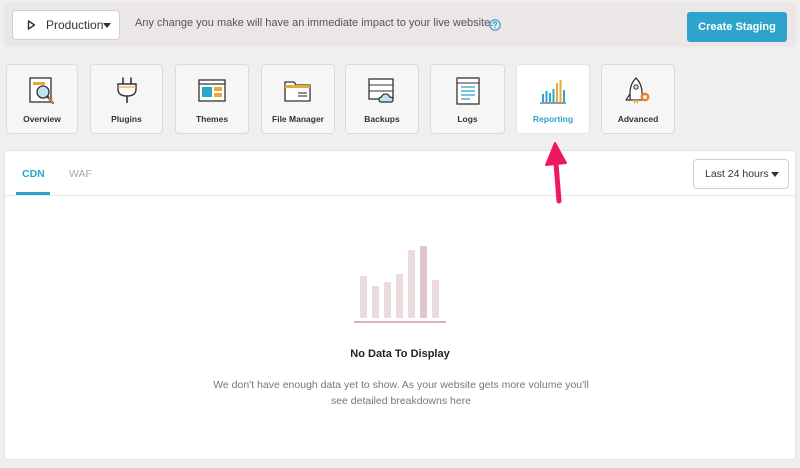  I want to click on create-staging-button: Create Staging, so click(737, 27).